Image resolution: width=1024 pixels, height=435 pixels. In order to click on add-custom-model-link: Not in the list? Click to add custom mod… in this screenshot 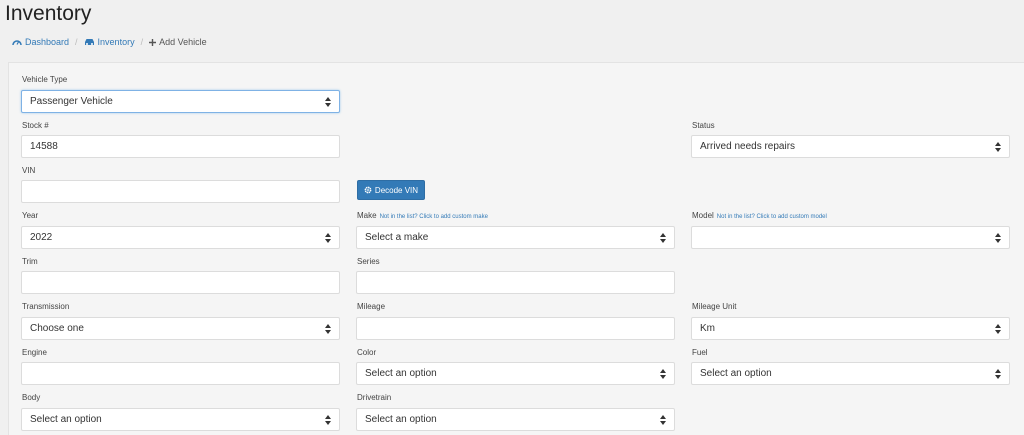, I will do `click(772, 217)`.